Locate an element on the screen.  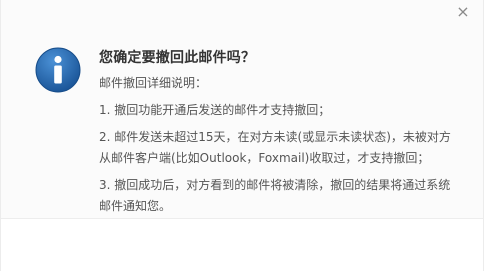
rule-item-3-line-1: 3. 撤回成功后，对方看到的邮件将被清除，撤回的结果将通过系统 is located at coordinates (275, 185).